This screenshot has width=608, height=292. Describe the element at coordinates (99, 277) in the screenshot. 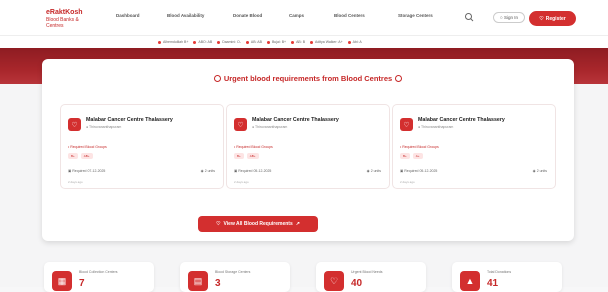

I see `stat-card-collection-centers: ▦ Blood Collection Centers 7` at that location.